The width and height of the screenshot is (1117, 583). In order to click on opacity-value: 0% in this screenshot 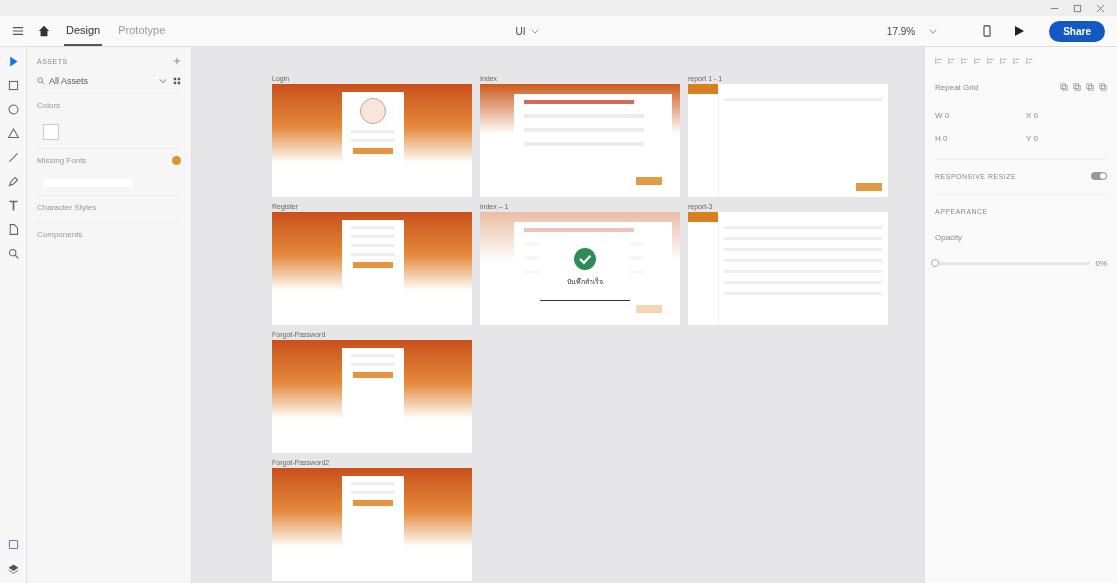, I will do `click(1101, 263)`.